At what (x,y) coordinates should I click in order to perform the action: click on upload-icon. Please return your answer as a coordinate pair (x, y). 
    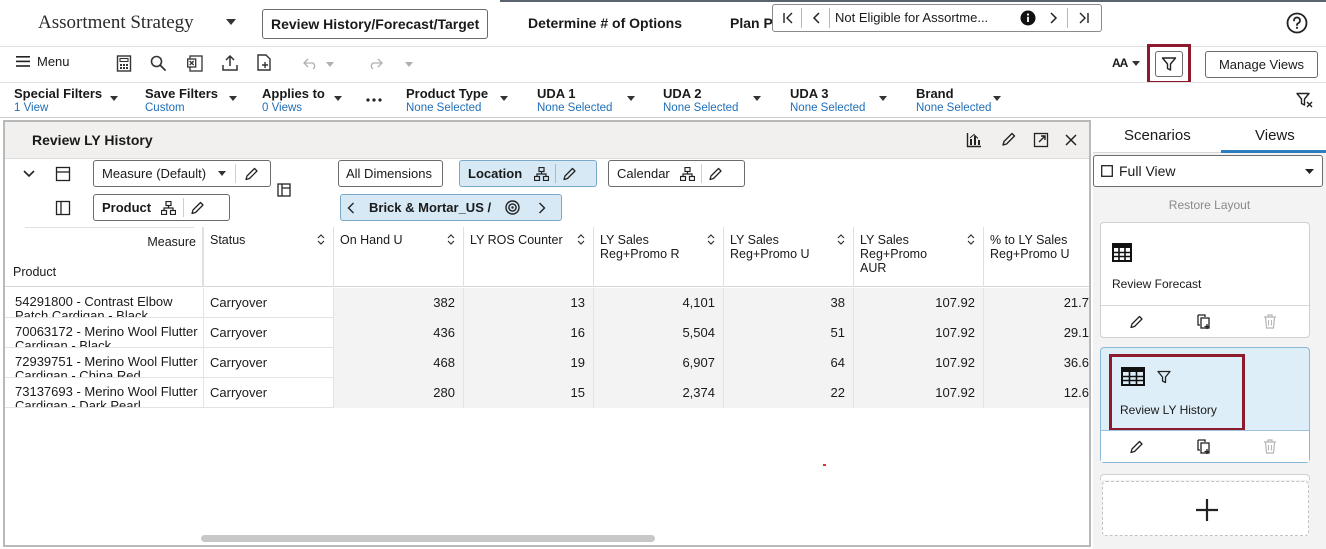
    Looking at the image, I should click on (230, 63).